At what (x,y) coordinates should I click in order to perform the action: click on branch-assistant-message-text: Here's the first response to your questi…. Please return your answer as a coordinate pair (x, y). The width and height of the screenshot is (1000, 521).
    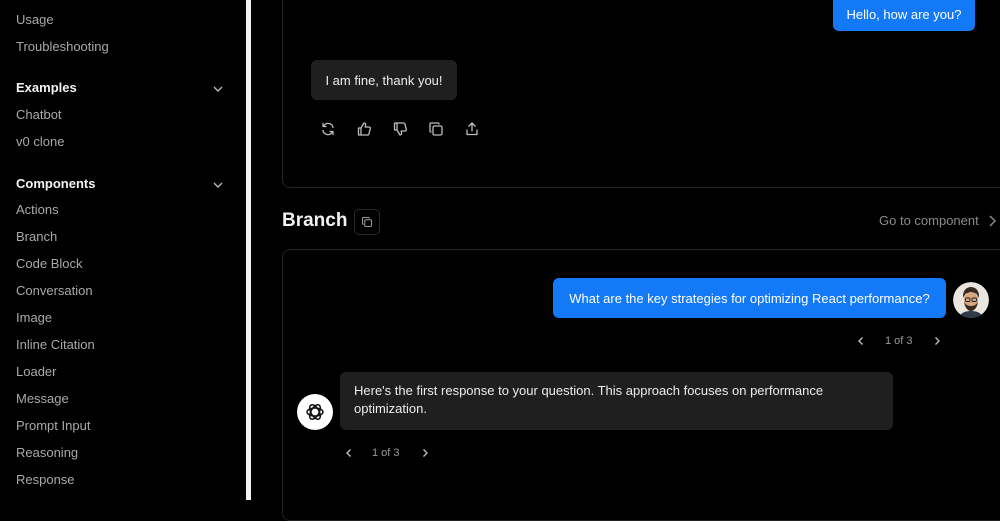
    Looking at the image, I should click on (589, 399).